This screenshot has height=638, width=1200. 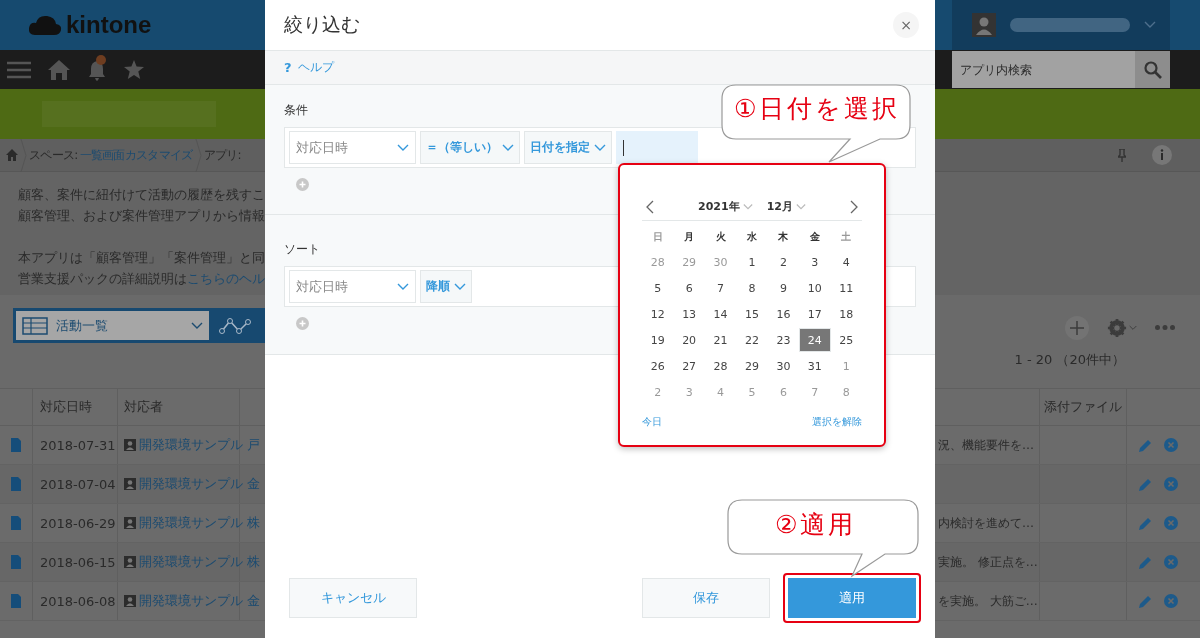 What do you see at coordinates (658, 314) in the screenshot?
I see `calendar-day: 12` at bounding box center [658, 314].